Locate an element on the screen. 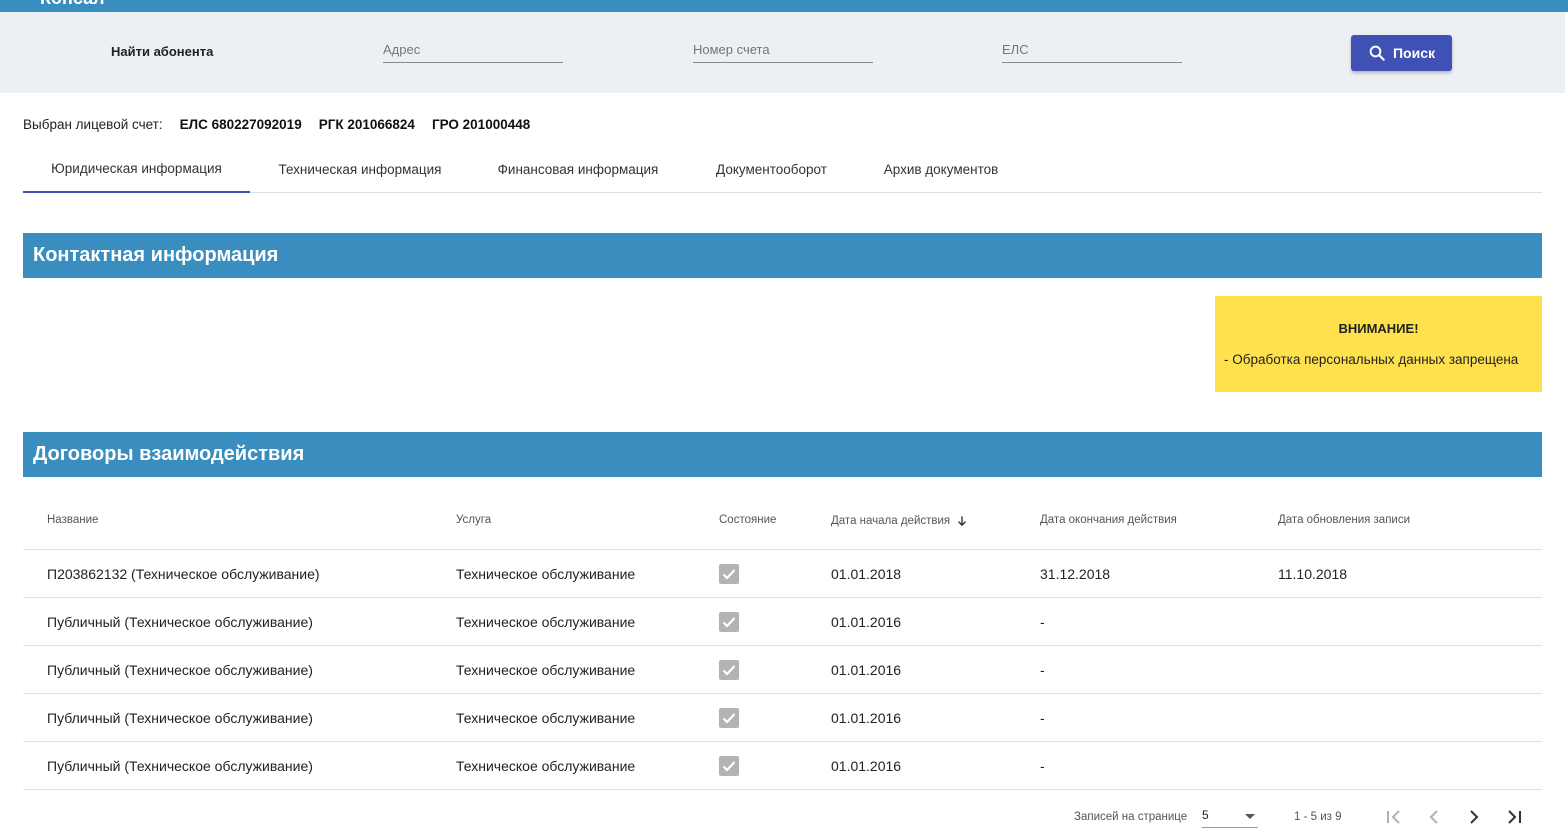  cell-name: П203862132 (Техническое обслуживание) is located at coordinates (183, 574).